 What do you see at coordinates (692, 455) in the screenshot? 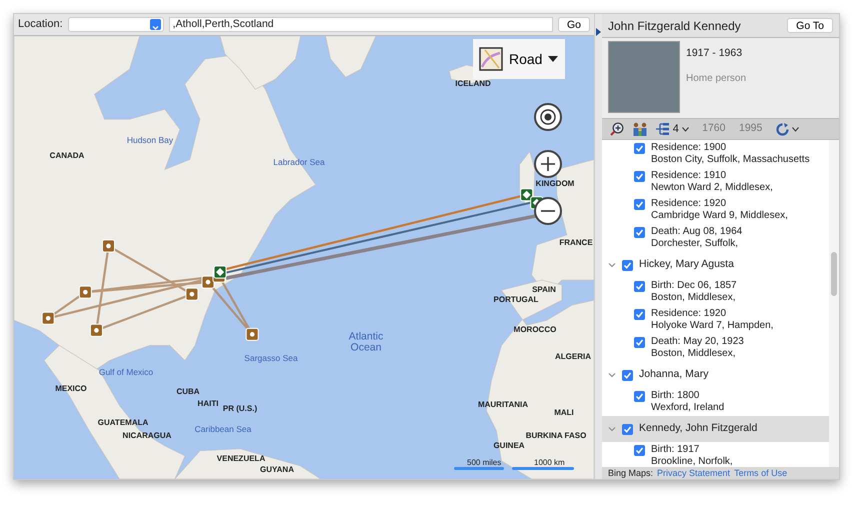
I see `event-entry: Birth: 1917 Brookline, Norfolk,` at bounding box center [692, 455].